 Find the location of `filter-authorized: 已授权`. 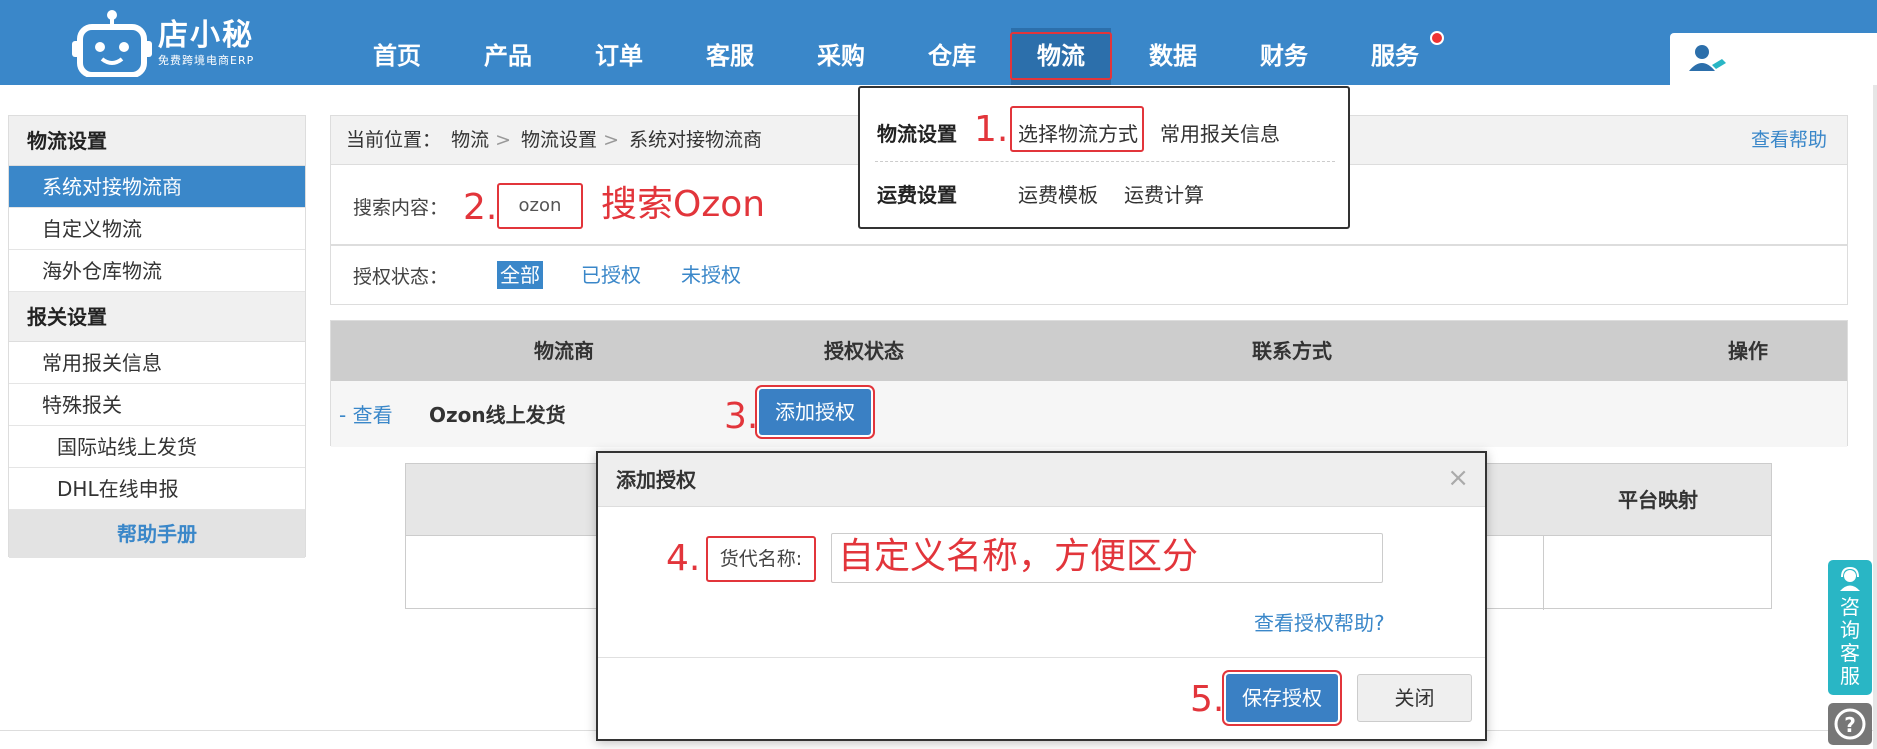

filter-authorized: 已授权 is located at coordinates (611, 275).